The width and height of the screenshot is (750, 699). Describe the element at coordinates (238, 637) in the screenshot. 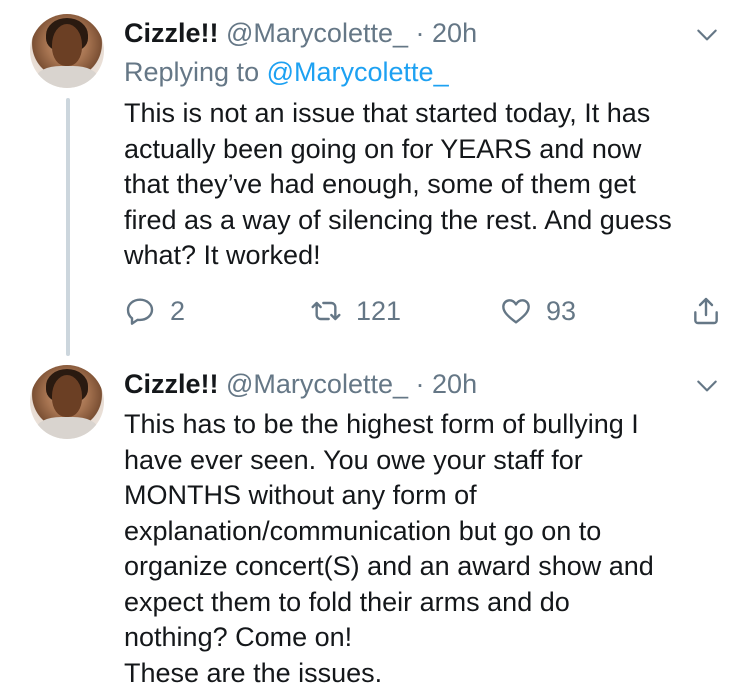

I see `tweet-text-line: nothing? Come on!` at that location.